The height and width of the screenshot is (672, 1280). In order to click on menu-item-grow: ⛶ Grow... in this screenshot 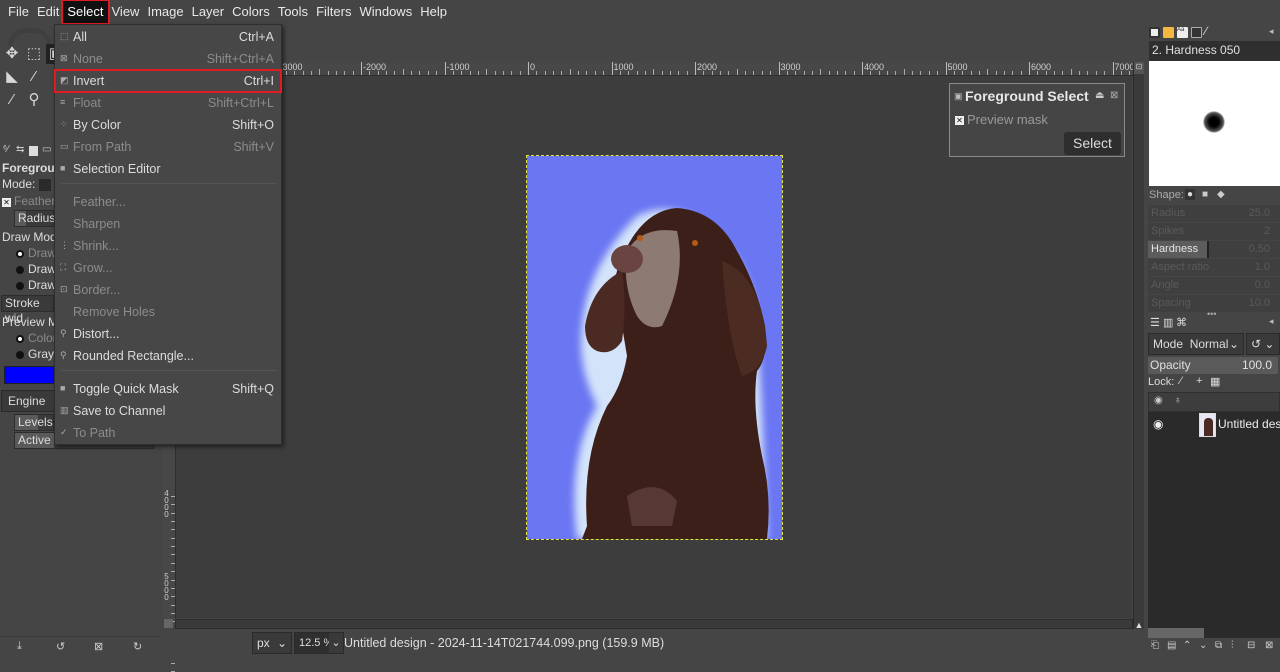, I will do `click(168, 268)`.